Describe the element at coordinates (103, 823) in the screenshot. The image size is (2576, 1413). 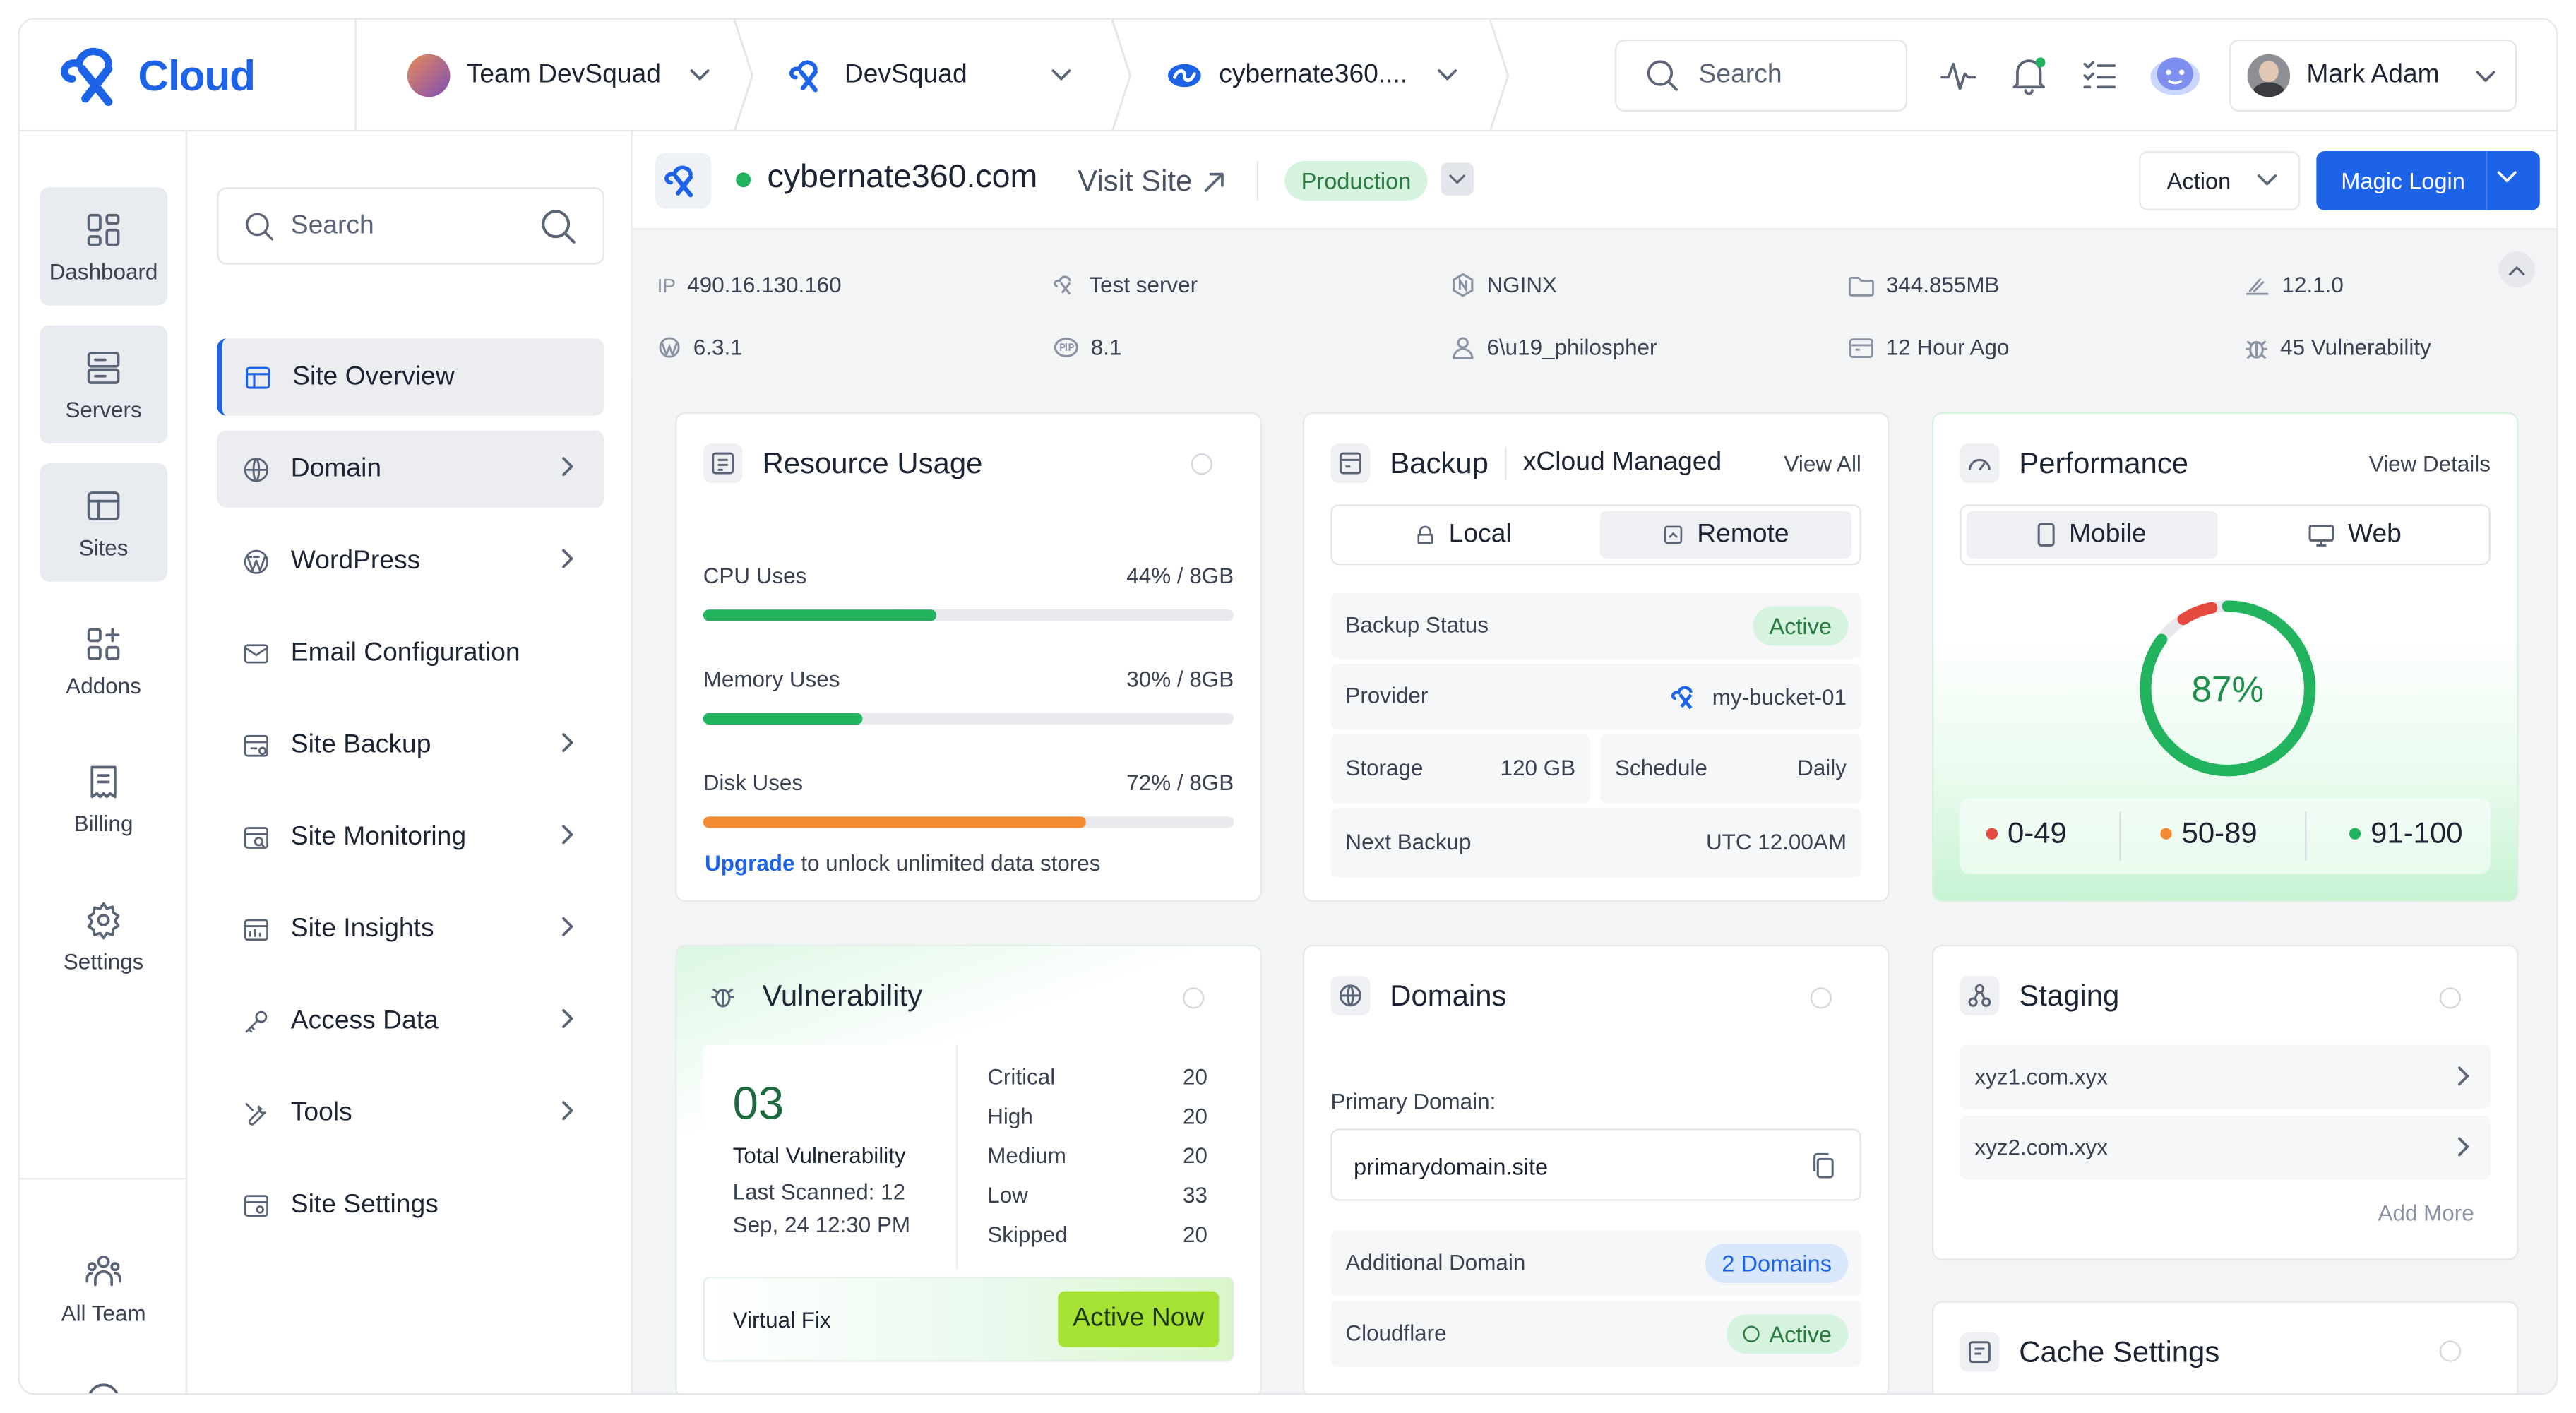
I see `rail-label: Billing` at that location.